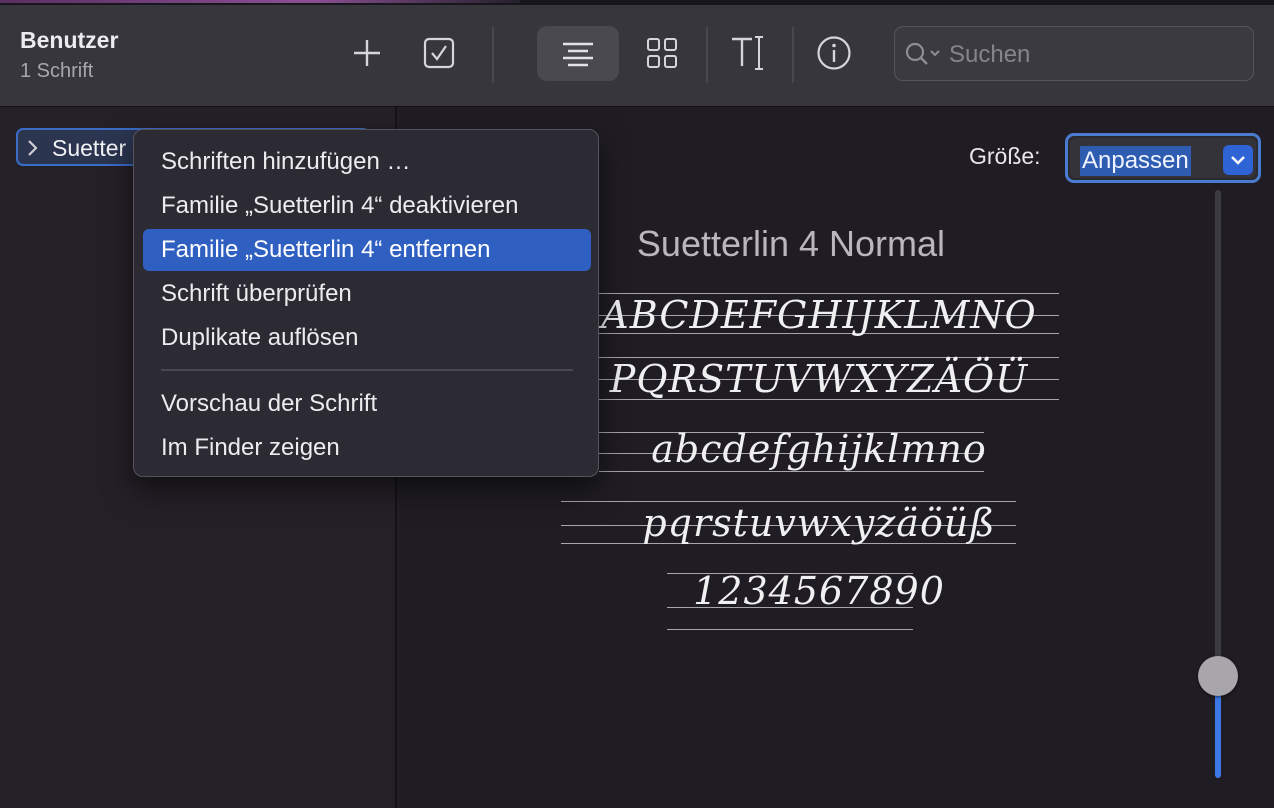 The height and width of the screenshot is (808, 1274). What do you see at coordinates (990, 54) in the screenshot?
I see `search-placeholder: Suchen` at bounding box center [990, 54].